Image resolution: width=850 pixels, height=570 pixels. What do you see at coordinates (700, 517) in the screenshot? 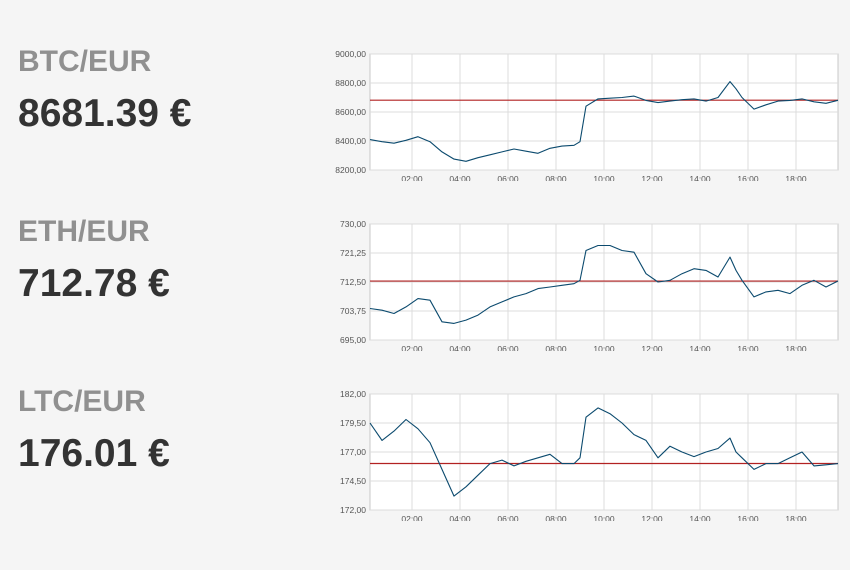
I see `x-tick-label: 14:00` at bounding box center [700, 517].